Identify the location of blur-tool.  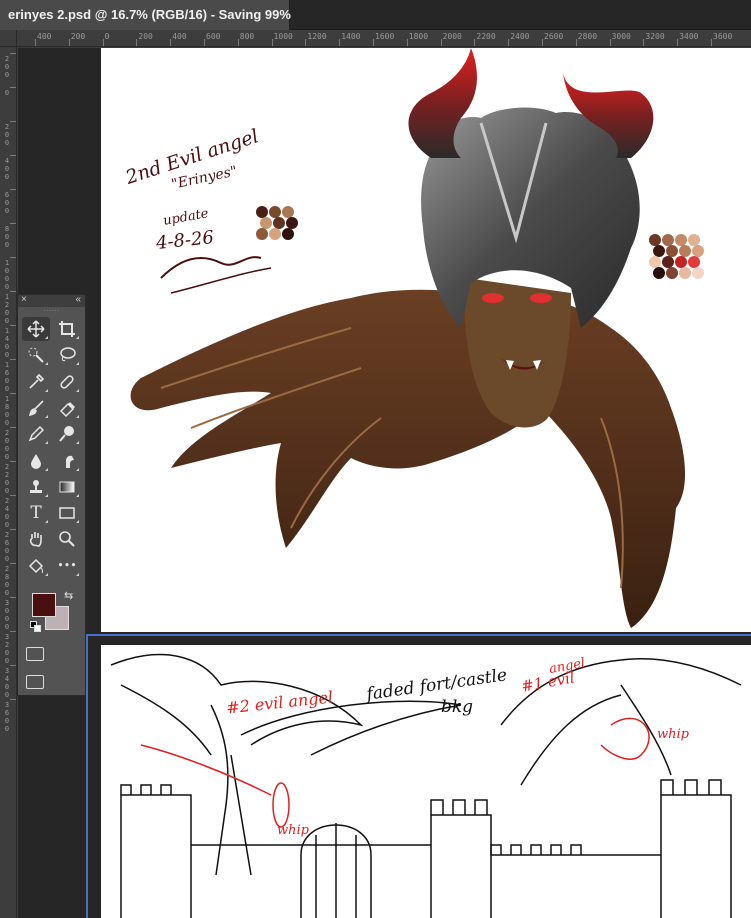
(36, 461).